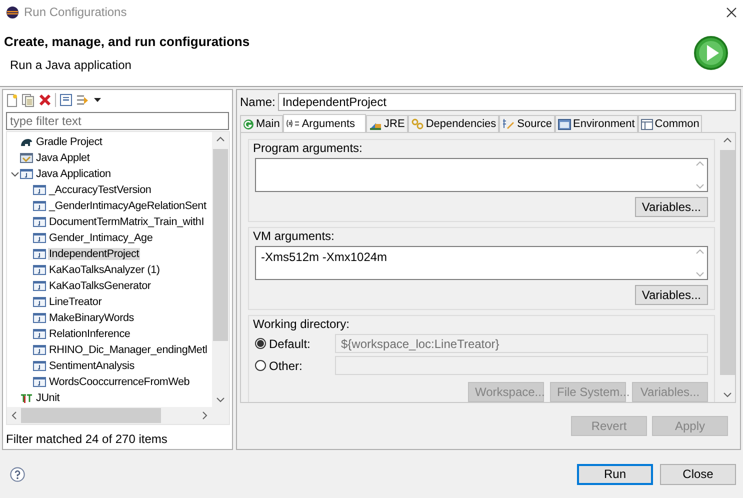 The width and height of the screenshot is (743, 498). I want to click on filter-field: type filter text, so click(117, 121).